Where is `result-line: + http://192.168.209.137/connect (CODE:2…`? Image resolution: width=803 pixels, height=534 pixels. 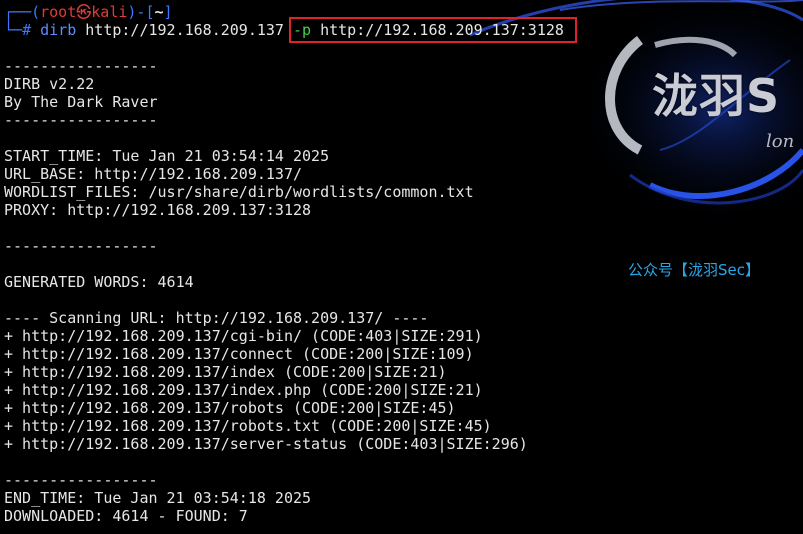
result-line: + http://192.168.209.137/connect (CODE:2… is located at coordinates (239, 354).